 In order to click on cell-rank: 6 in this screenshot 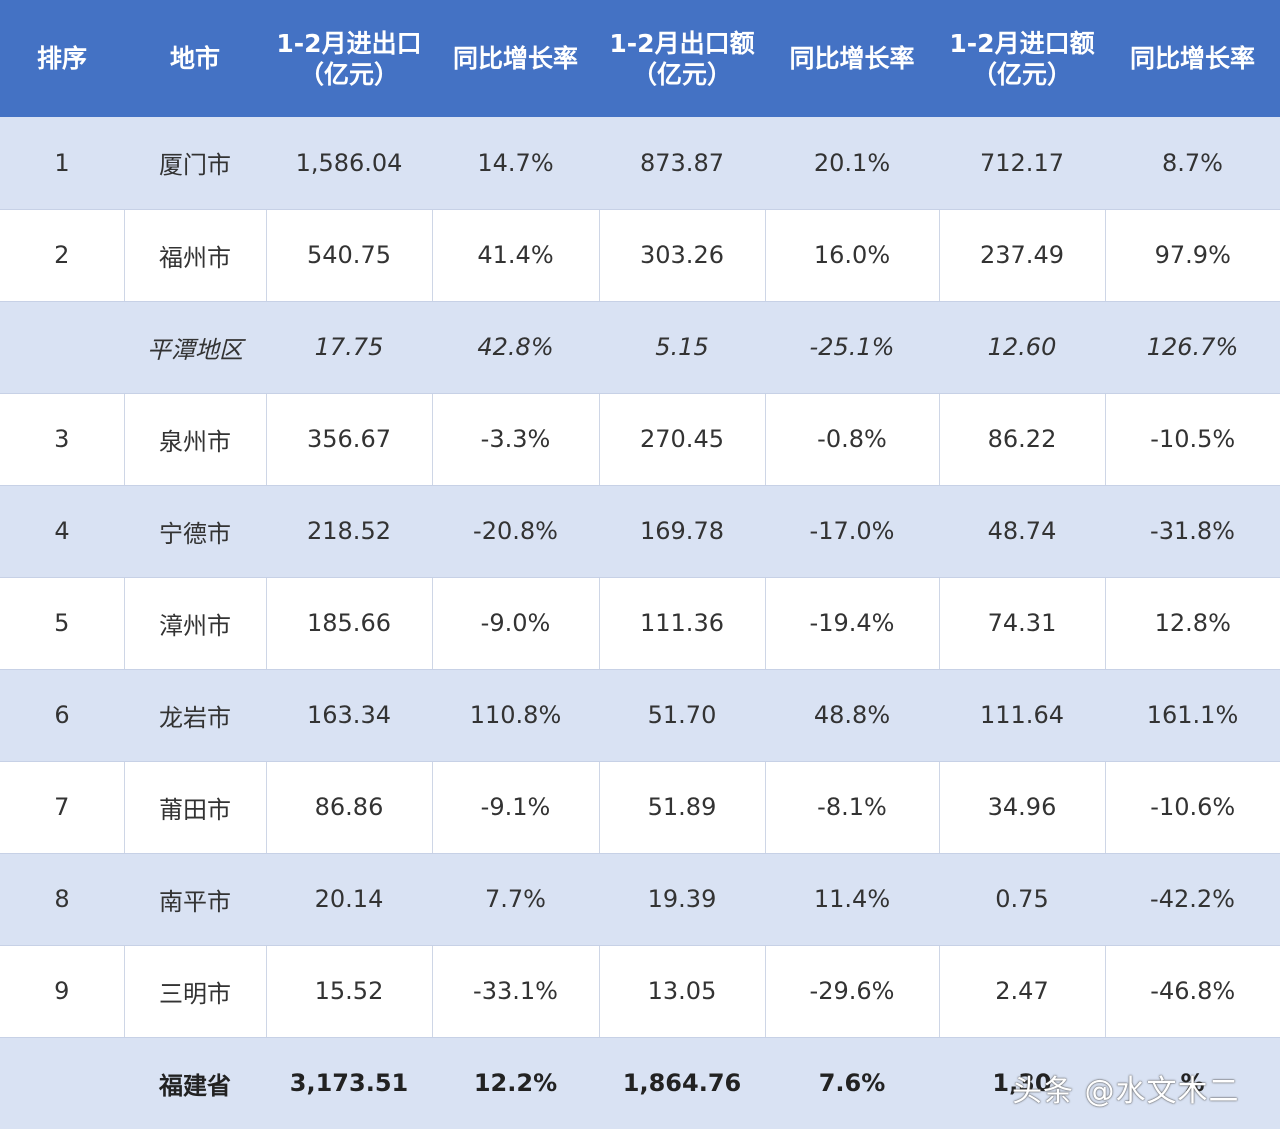, I will do `click(62, 715)`.